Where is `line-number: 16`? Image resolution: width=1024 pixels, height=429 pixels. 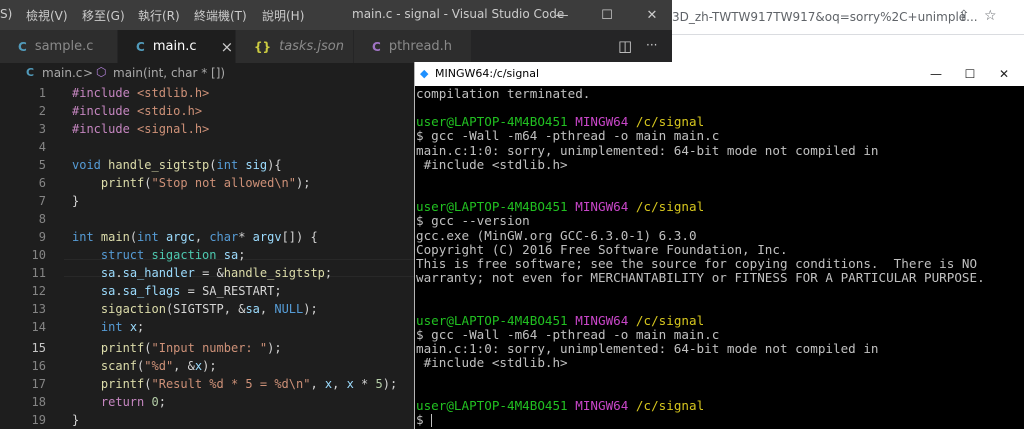
line-number: 16 is located at coordinates (38, 366).